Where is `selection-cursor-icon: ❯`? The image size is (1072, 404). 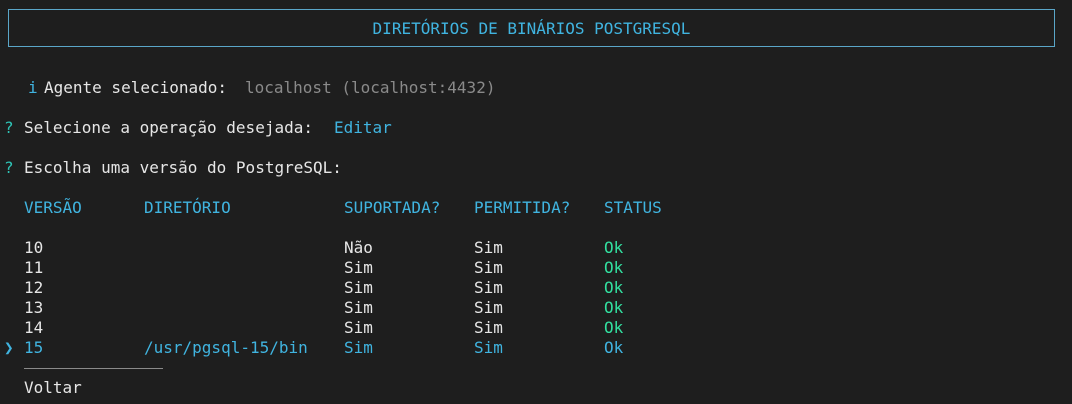 selection-cursor-icon: ❯ is located at coordinates (9, 347).